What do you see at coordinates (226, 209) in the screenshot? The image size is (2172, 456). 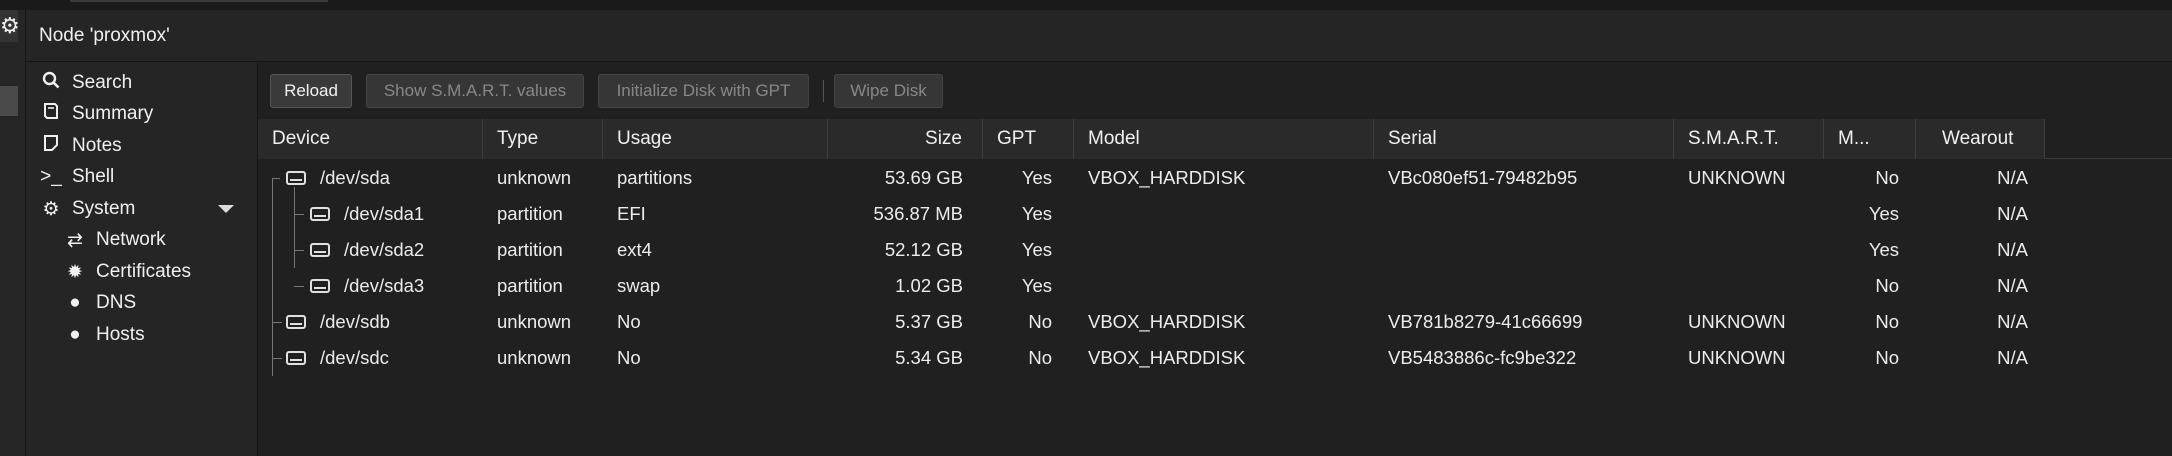 I see `chevron-down-icon` at bounding box center [226, 209].